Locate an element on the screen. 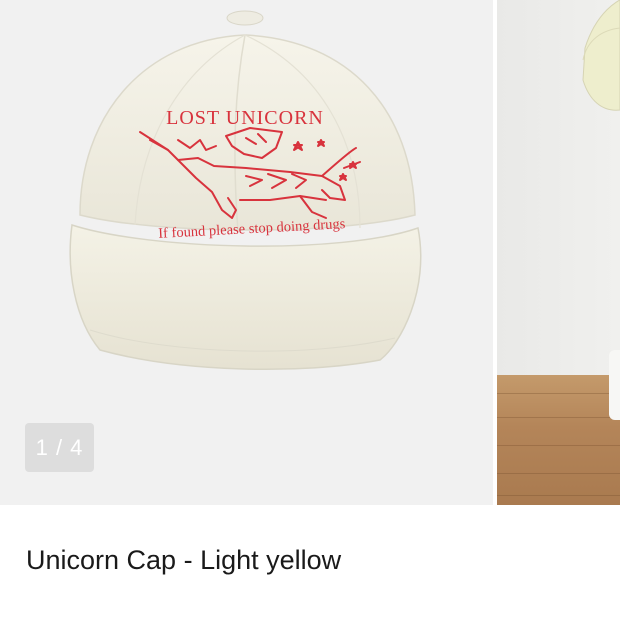 Image resolution: width=620 pixels, height=620 pixels. image-counter: 1 / 4 is located at coordinates (59, 447).